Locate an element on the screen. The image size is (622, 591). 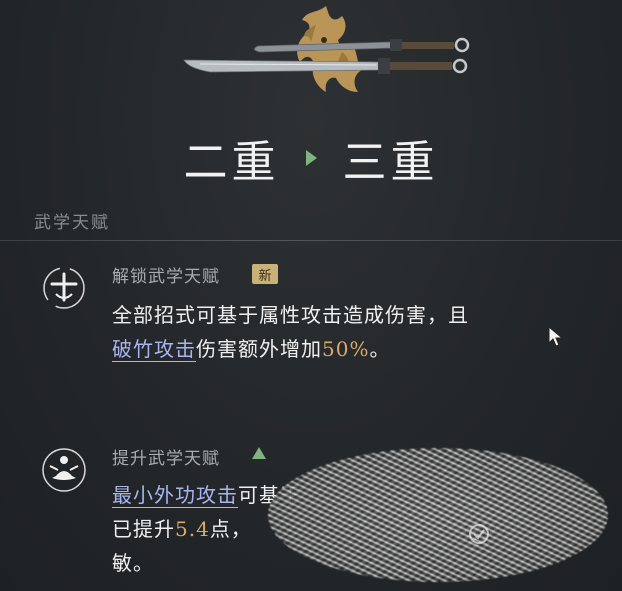
section-title: 武学天赋 is located at coordinates (72, 223).